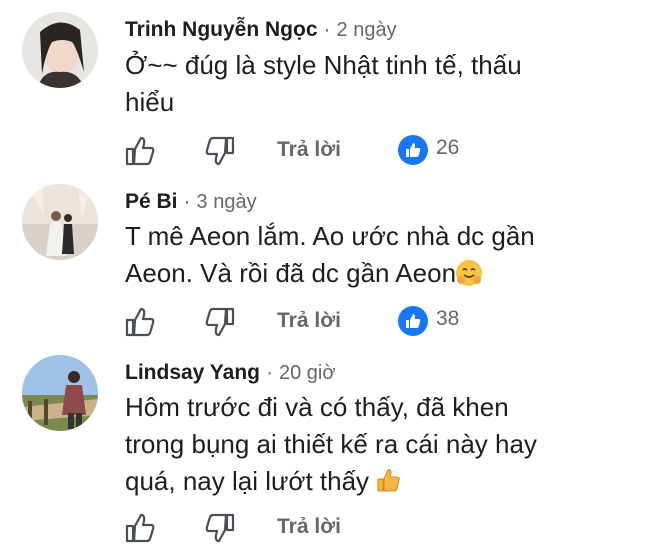 This screenshot has height=557, width=660. I want to click on comment-meta: Pé Bi · 3 ngày, so click(191, 202).